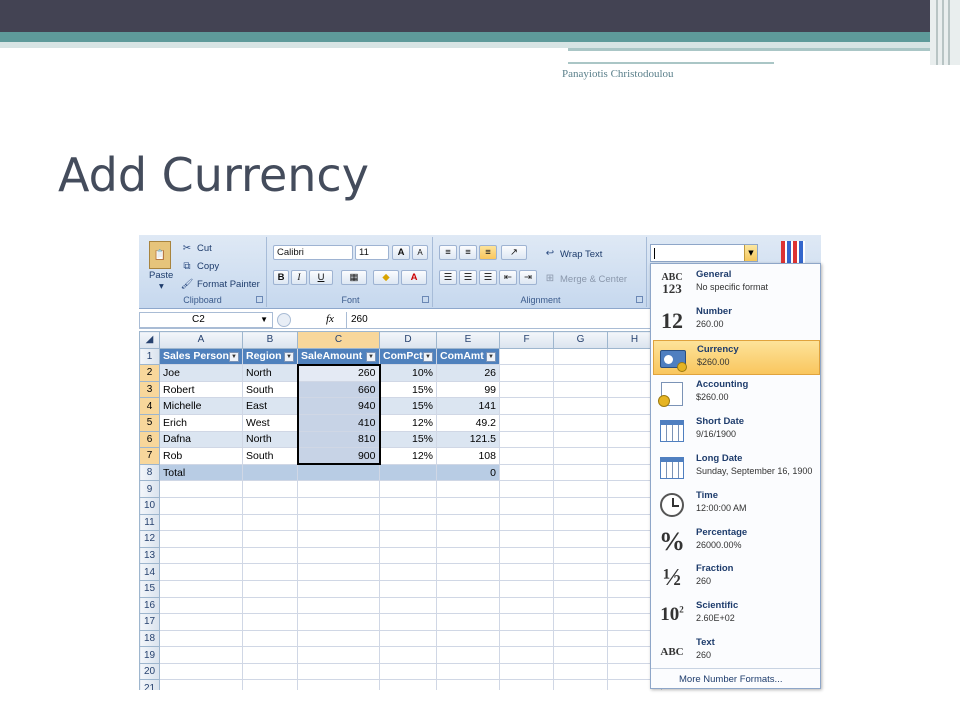  Describe the element at coordinates (149, 505) in the screenshot. I see `row-header: 10` at that location.